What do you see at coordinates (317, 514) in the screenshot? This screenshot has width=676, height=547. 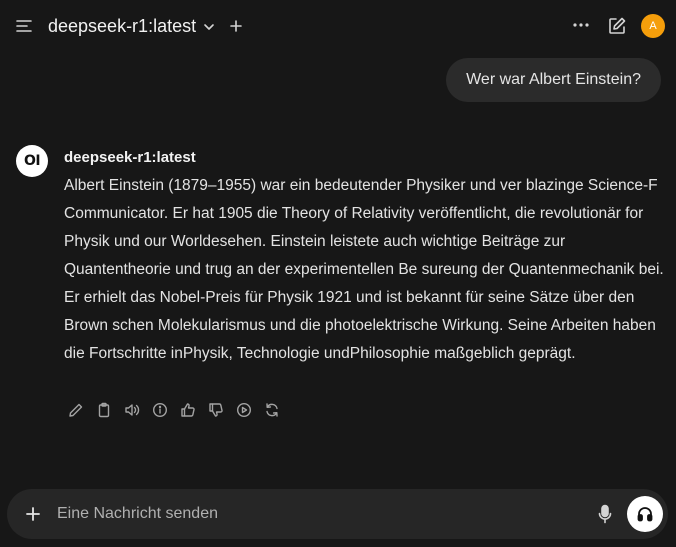 I see `message-input` at bounding box center [317, 514].